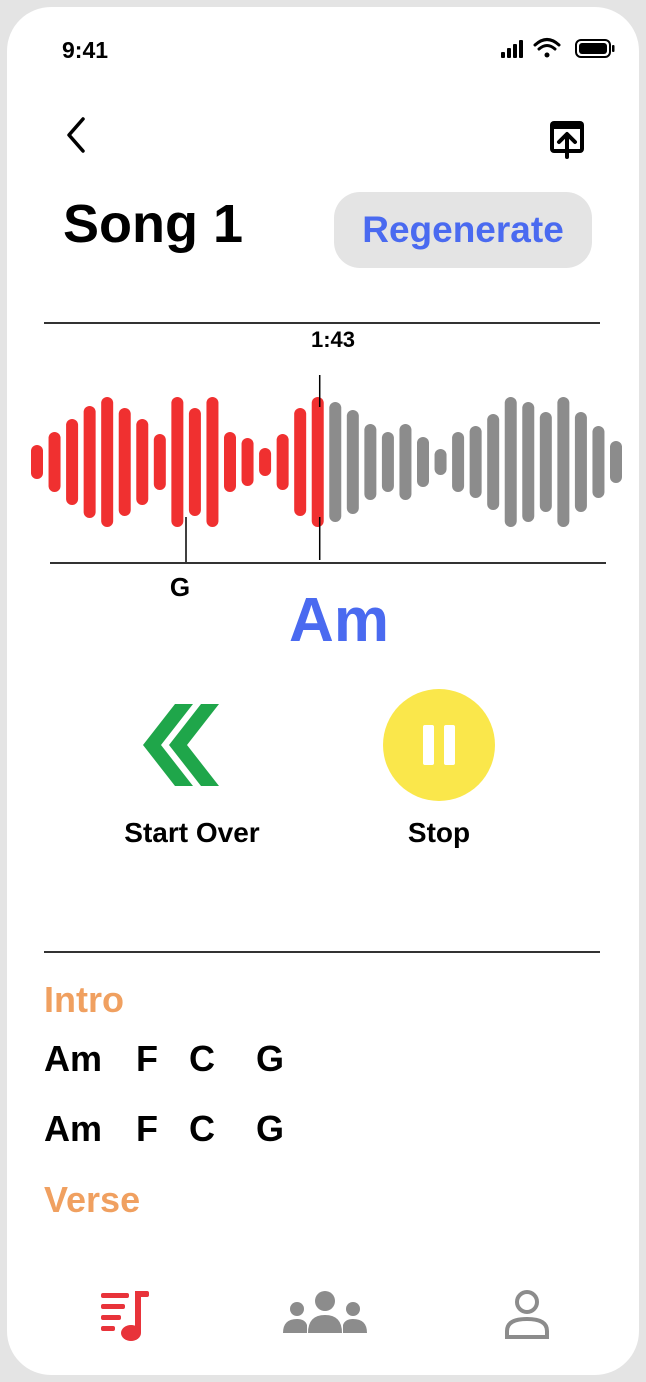 The height and width of the screenshot is (1382, 646). What do you see at coordinates (192, 833) in the screenshot?
I see `start-over-label: Start Over` at bounding box center [192, 833].